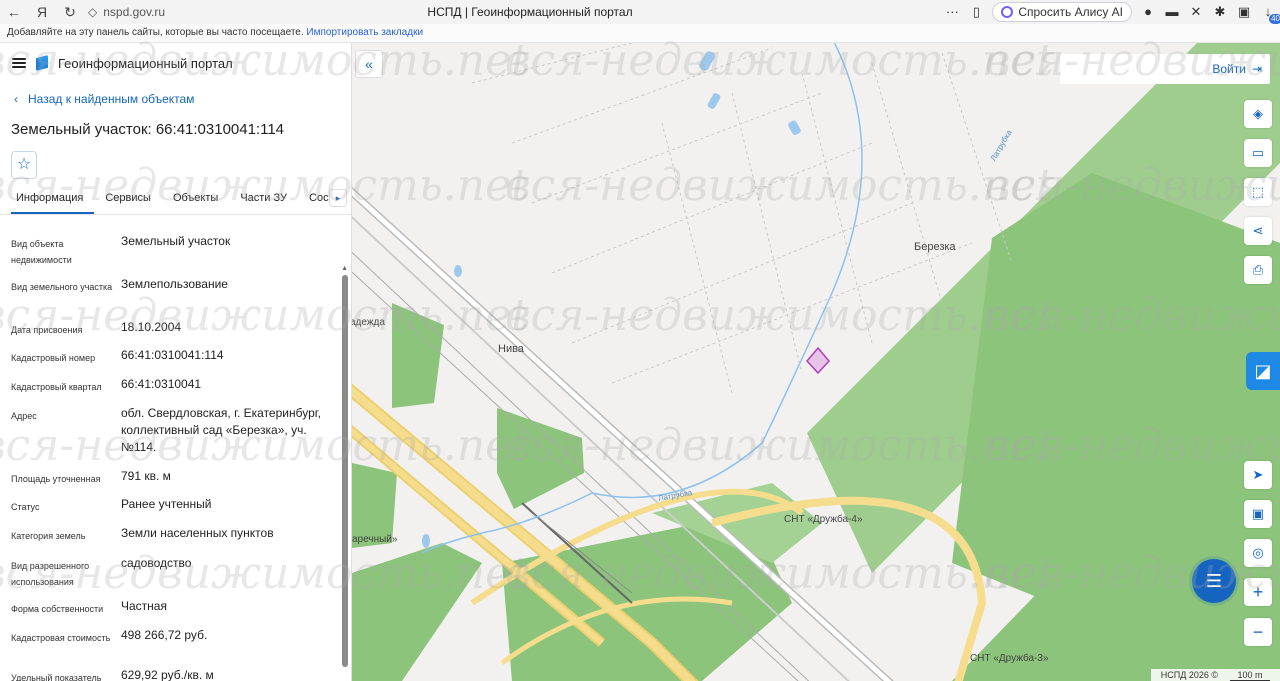  I want to click on scrollbar, so click(345, 471).